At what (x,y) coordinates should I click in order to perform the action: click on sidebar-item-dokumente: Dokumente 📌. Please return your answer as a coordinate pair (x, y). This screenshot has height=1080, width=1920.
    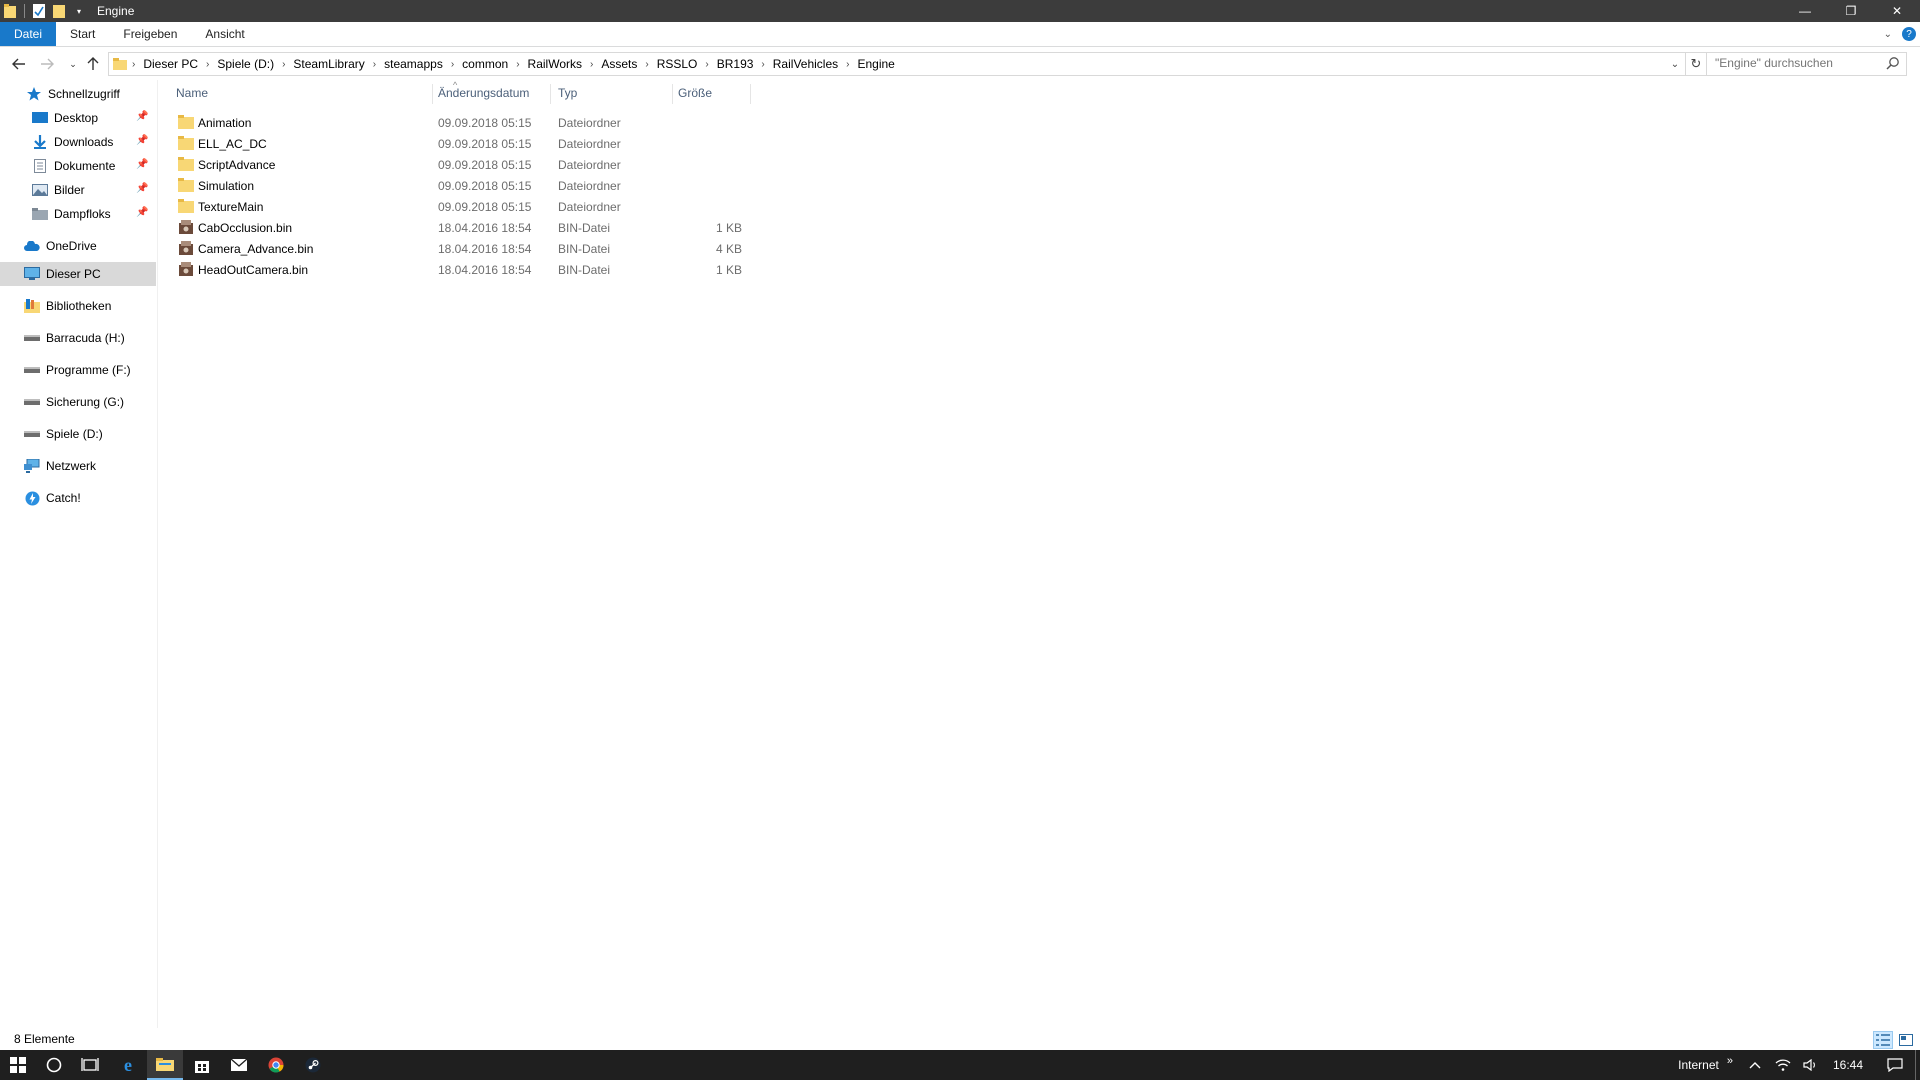
    Looking at the image, I should click on (78, 166).